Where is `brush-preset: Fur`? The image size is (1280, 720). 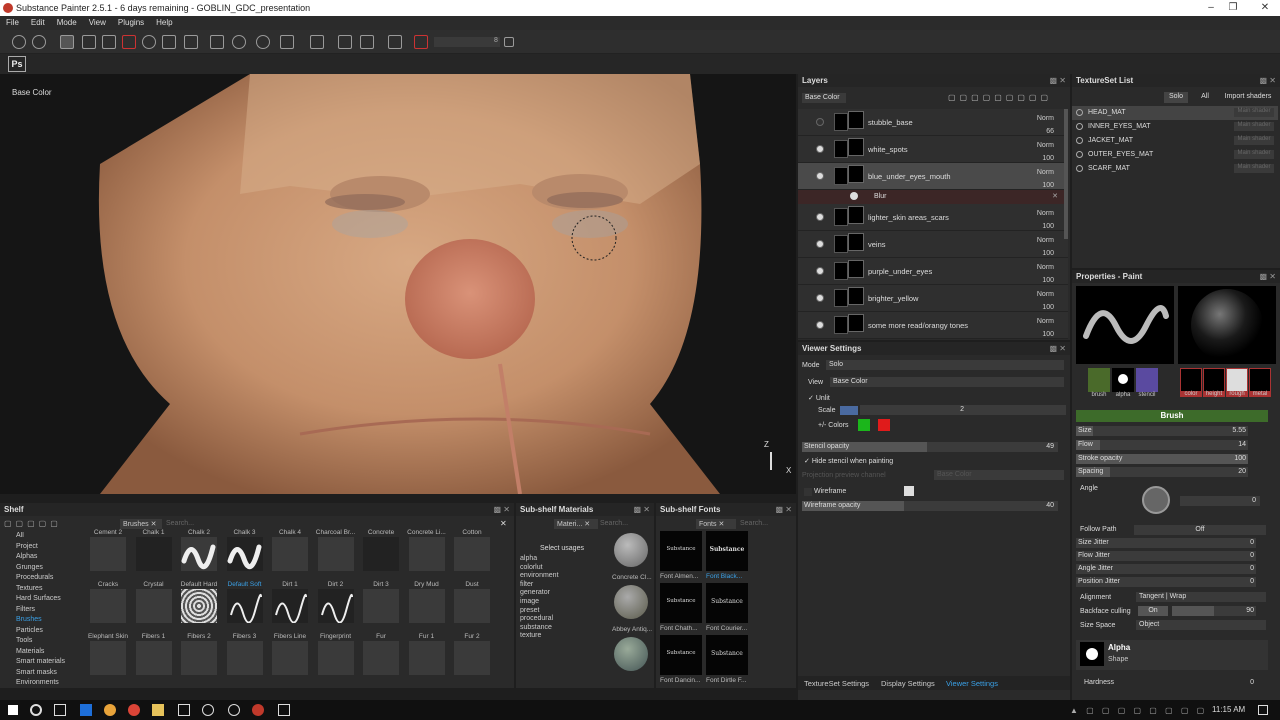
brush-preset: Fur is located at coordinates (381, 659).